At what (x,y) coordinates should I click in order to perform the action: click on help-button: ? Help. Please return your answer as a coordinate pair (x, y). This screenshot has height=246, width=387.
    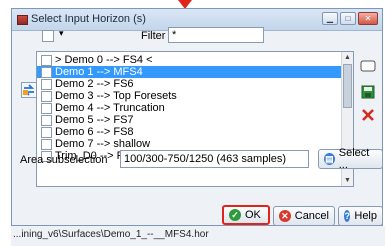
    Looking at the image, I should click on (360, 216).